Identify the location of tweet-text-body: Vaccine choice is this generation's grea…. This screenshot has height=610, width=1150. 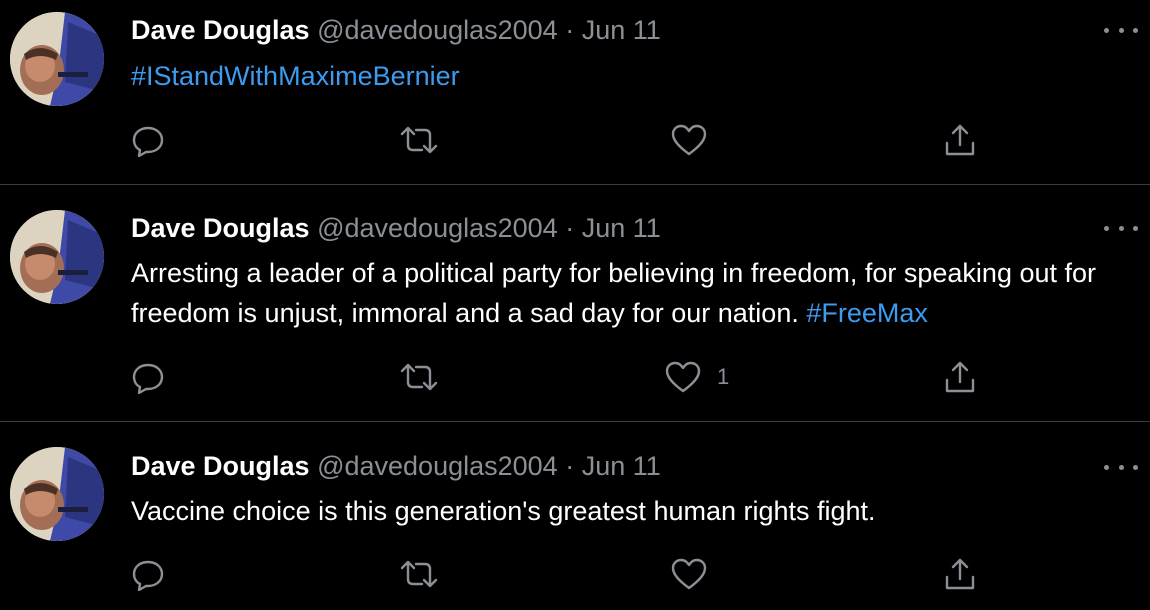
(503, 511).